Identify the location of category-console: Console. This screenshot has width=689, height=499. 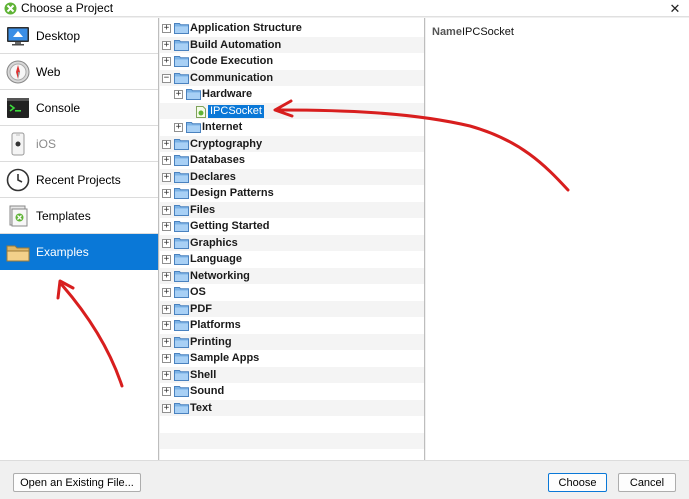
(79, 108).